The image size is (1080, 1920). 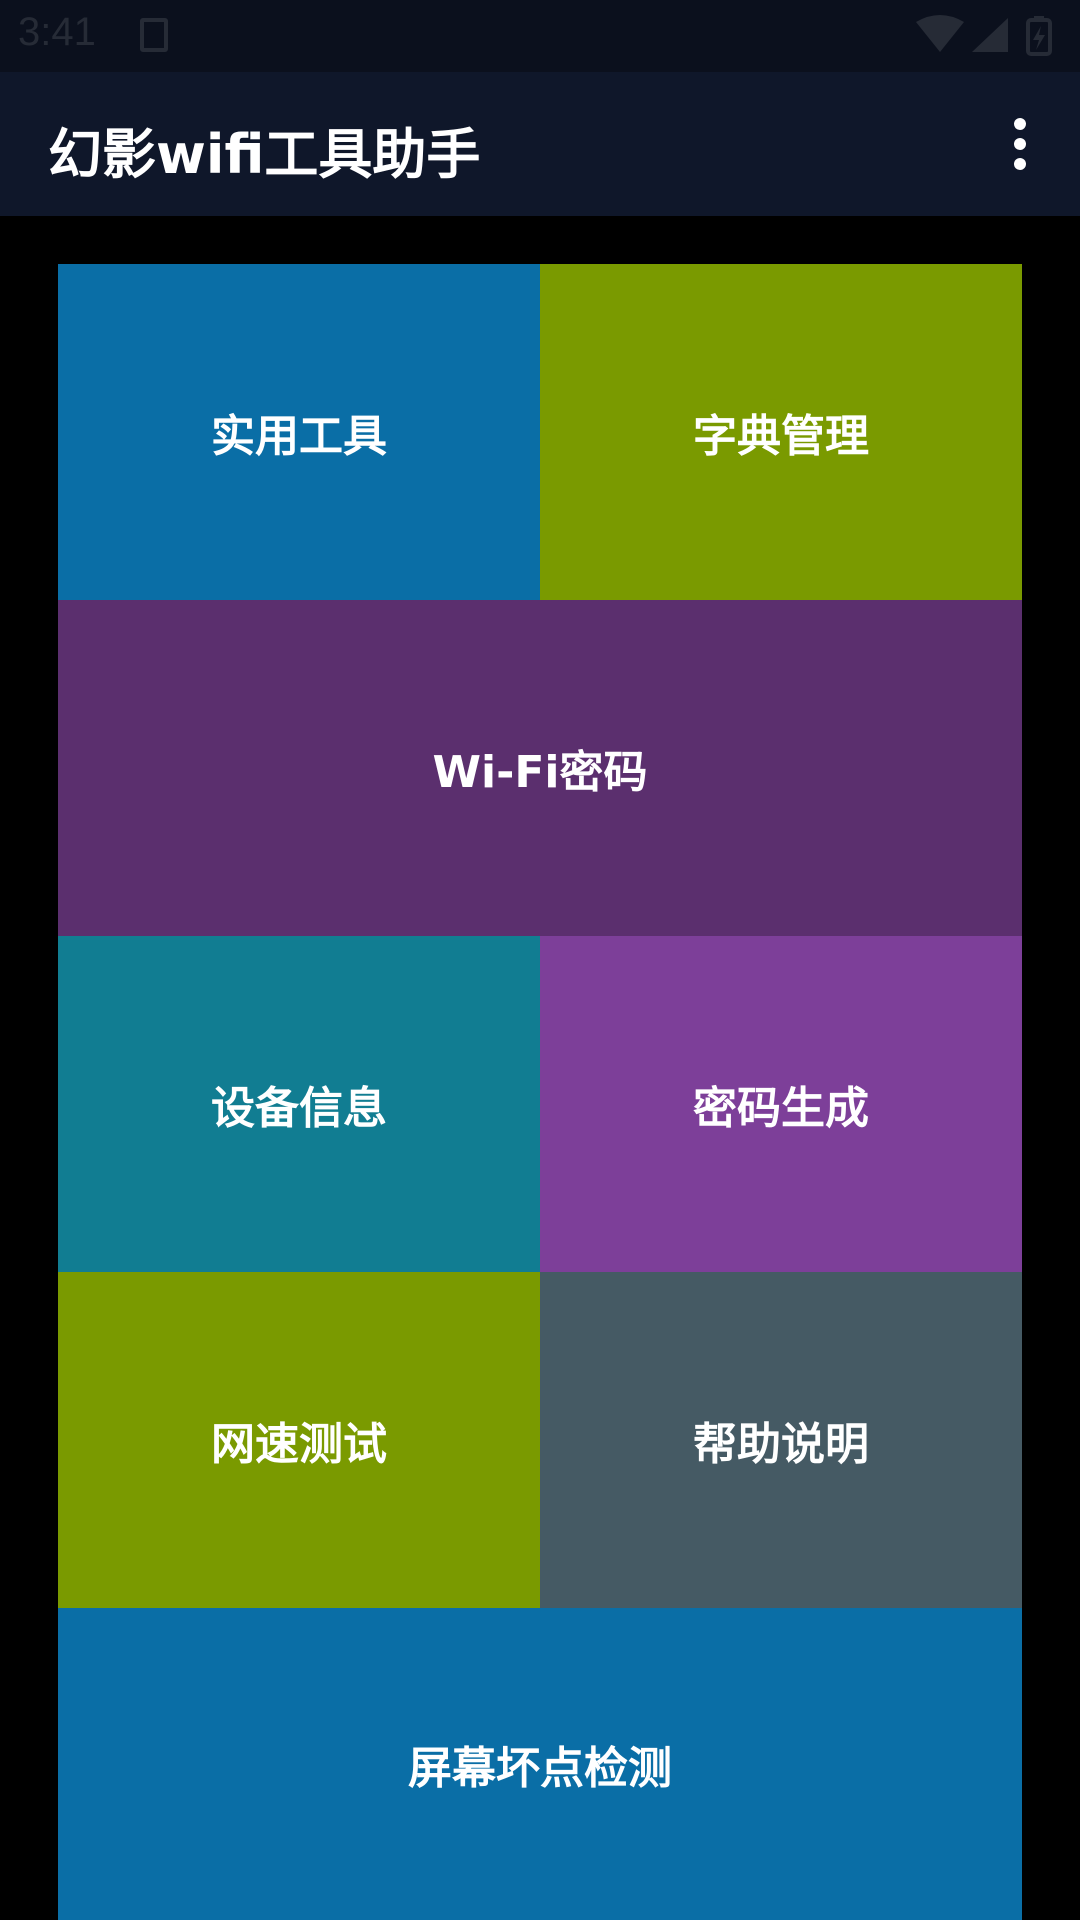 I want to click on tile-dictionary-management: 字典管理, so click(x=781, y=432).